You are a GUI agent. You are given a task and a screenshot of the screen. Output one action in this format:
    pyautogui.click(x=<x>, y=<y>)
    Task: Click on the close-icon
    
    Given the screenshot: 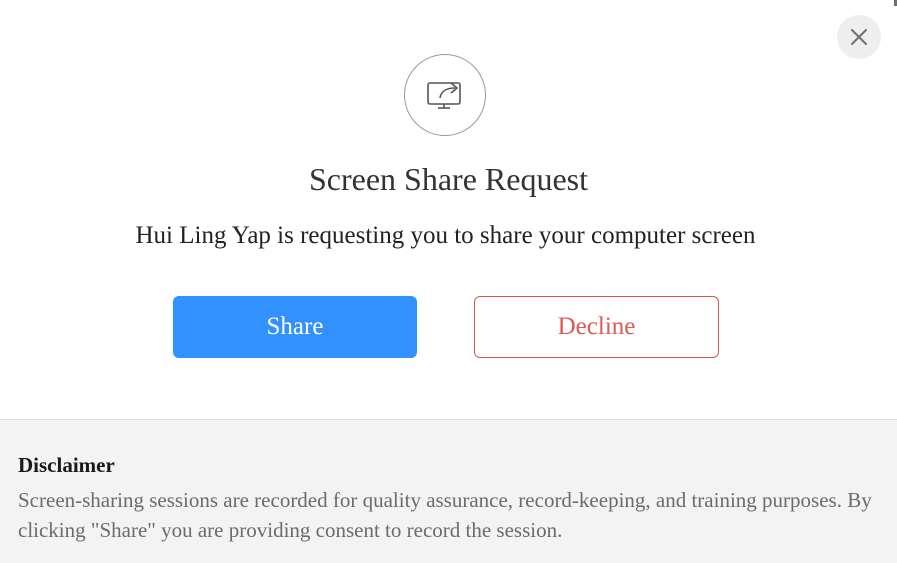 What is the action you would take?
    pyautogui.click(x=859, y=37)
    